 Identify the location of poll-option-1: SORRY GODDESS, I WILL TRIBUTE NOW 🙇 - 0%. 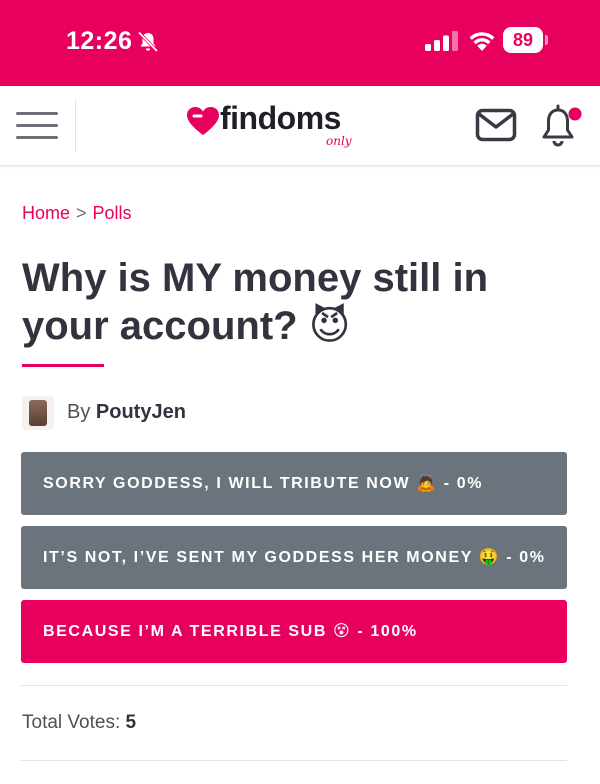
(294, 483).